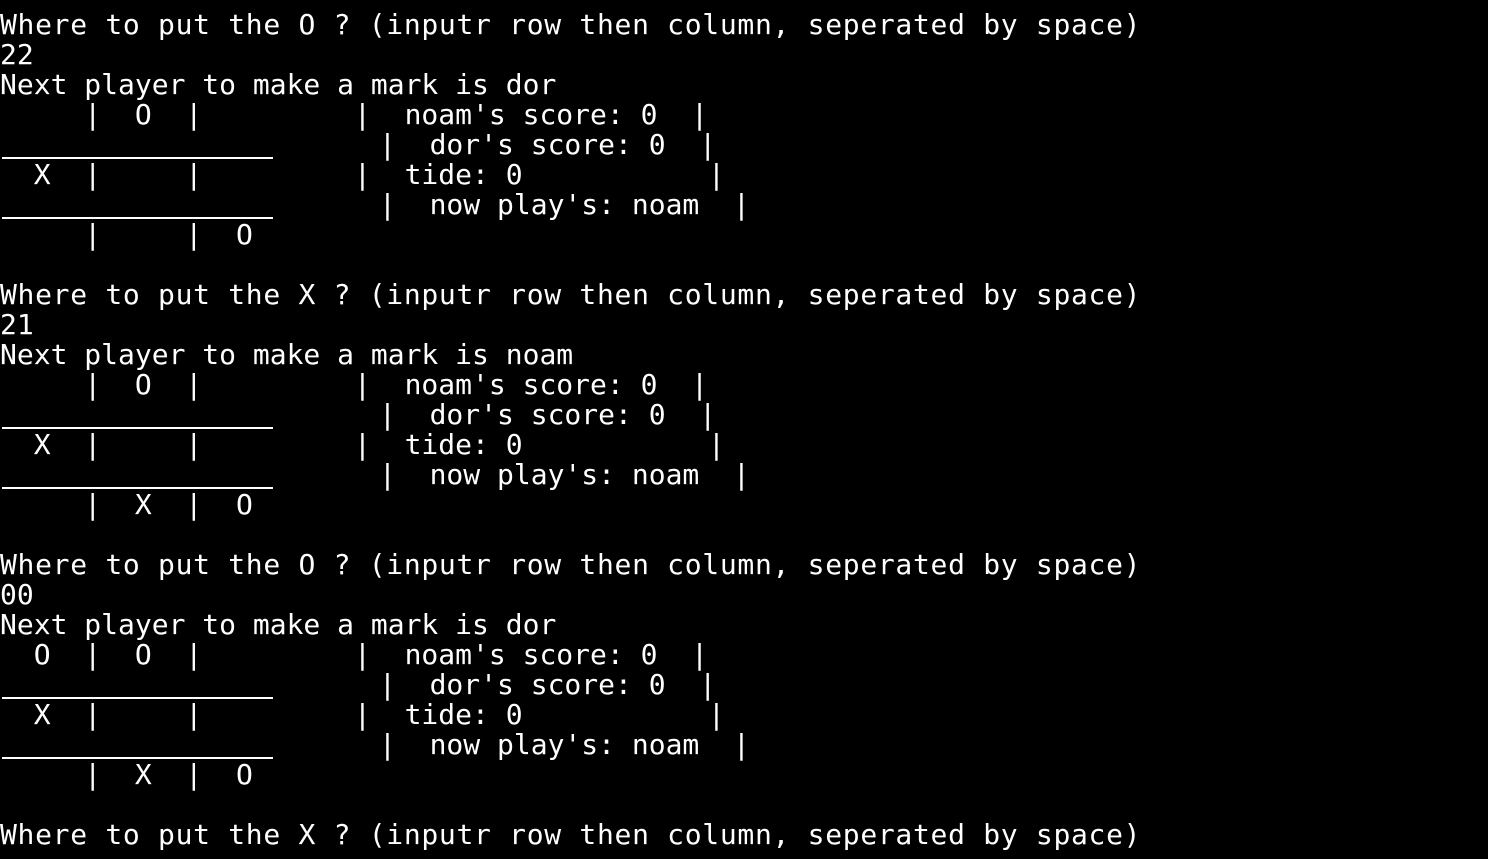  Describe the element at coordinates (287, 354) in the screenshot. I see `next-player-message: Next player to make a mark is noam` at that location.